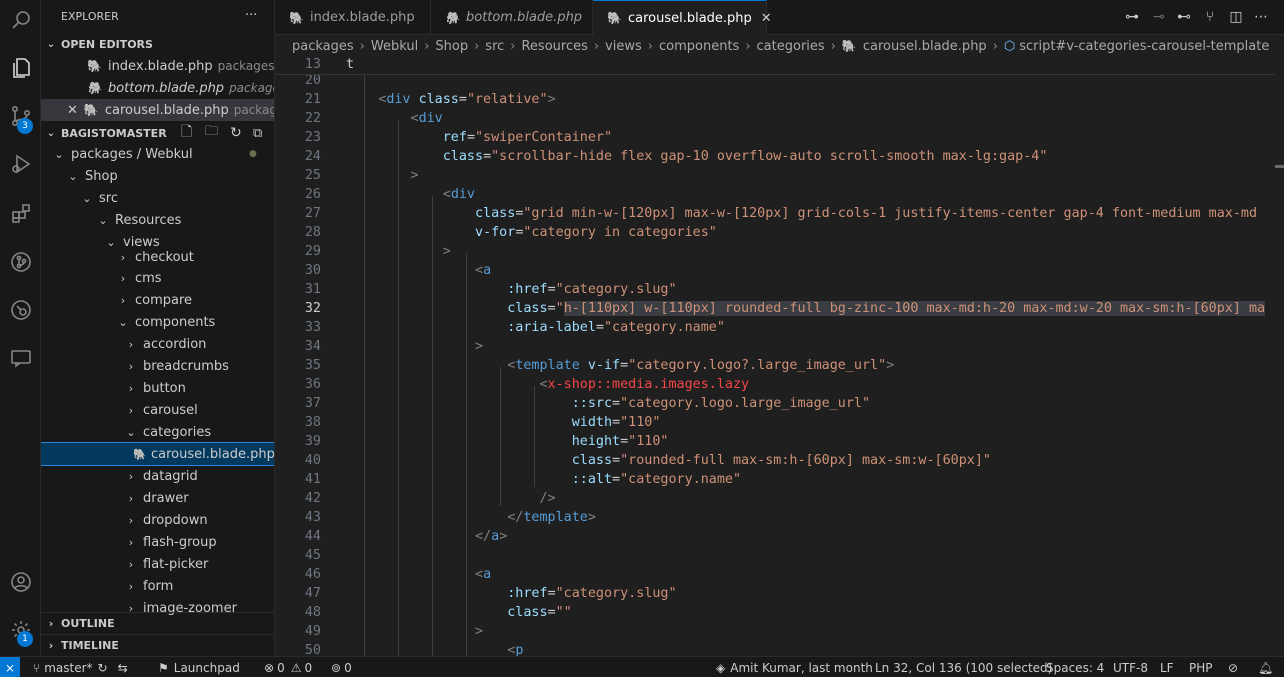 This screenshot has height=677, width=1284. What do you see at coordinates (157, 278) in the screenshot?
I see `tree-folder-item: › cms` at bounding box center [157, 278].